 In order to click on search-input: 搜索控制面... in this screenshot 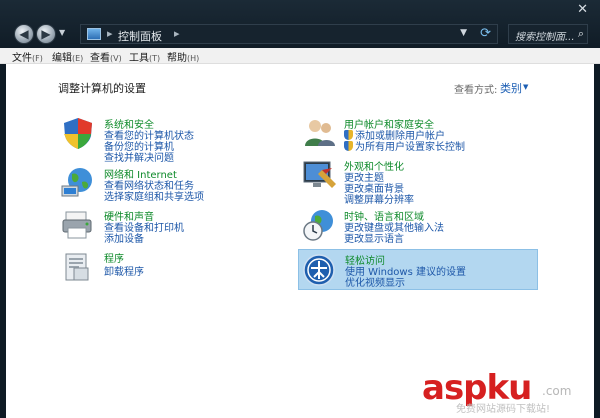, I will do `click(545, 35)`.